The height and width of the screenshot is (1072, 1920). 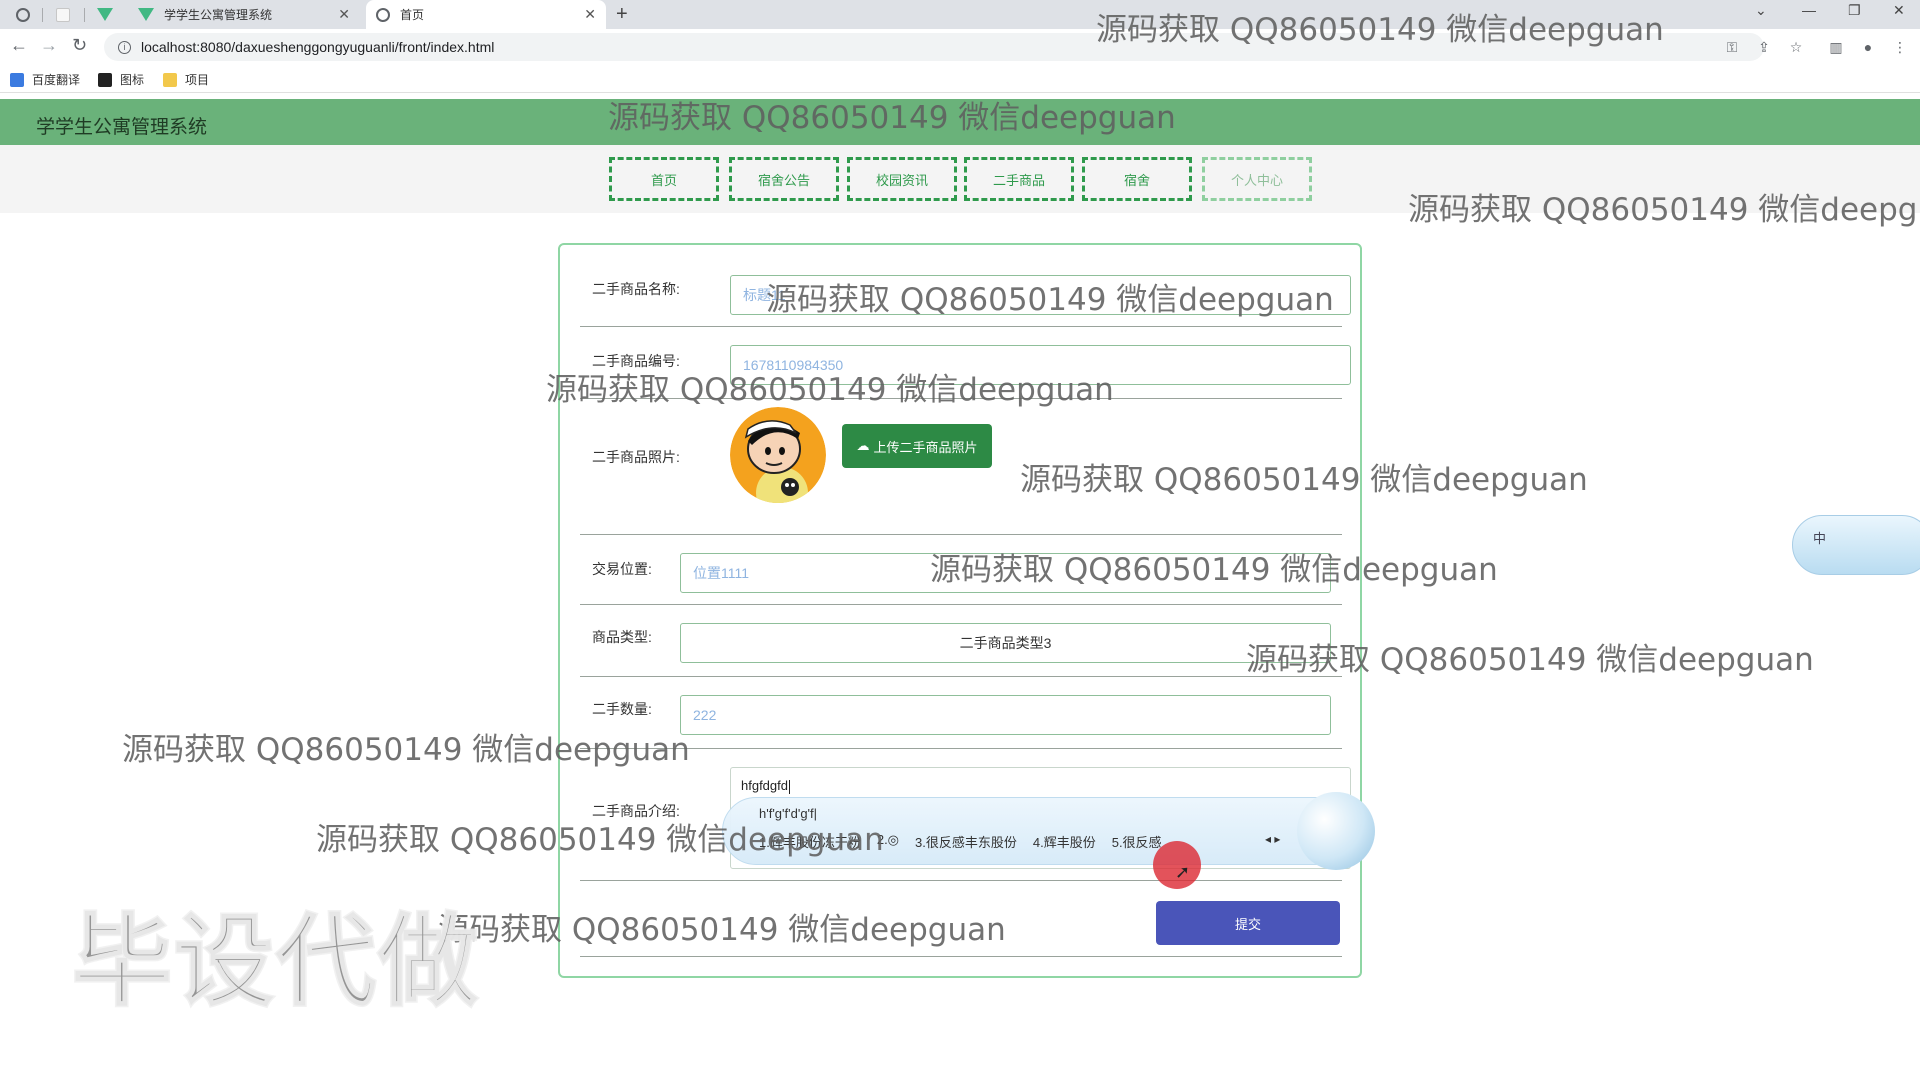 What do you see at coordinates (1183, 872) in the screenshot?
I see `mouse-cursor-icon: ➚` at bounding box center [1183, 872].